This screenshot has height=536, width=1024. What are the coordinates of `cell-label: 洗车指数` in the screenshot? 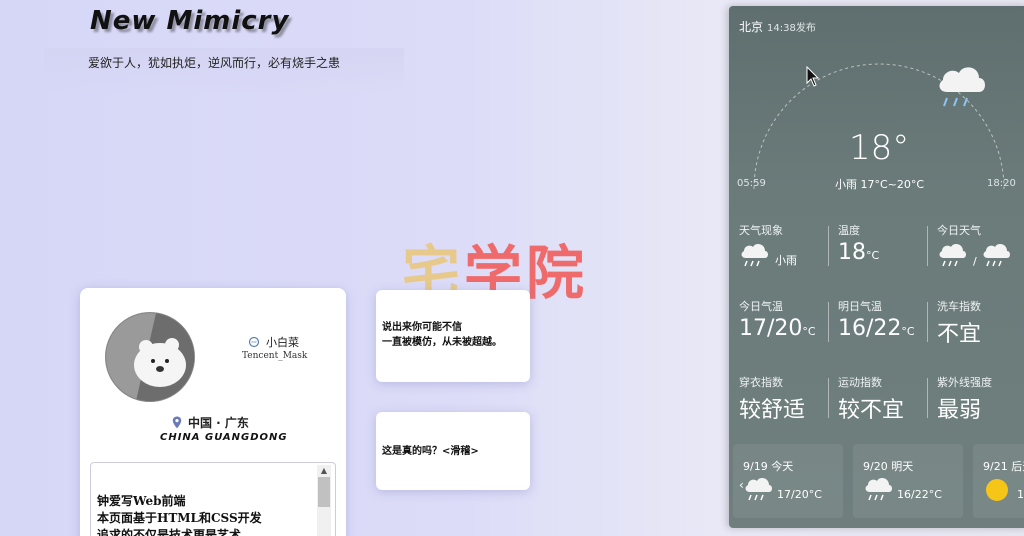 It's located at (959, 306).